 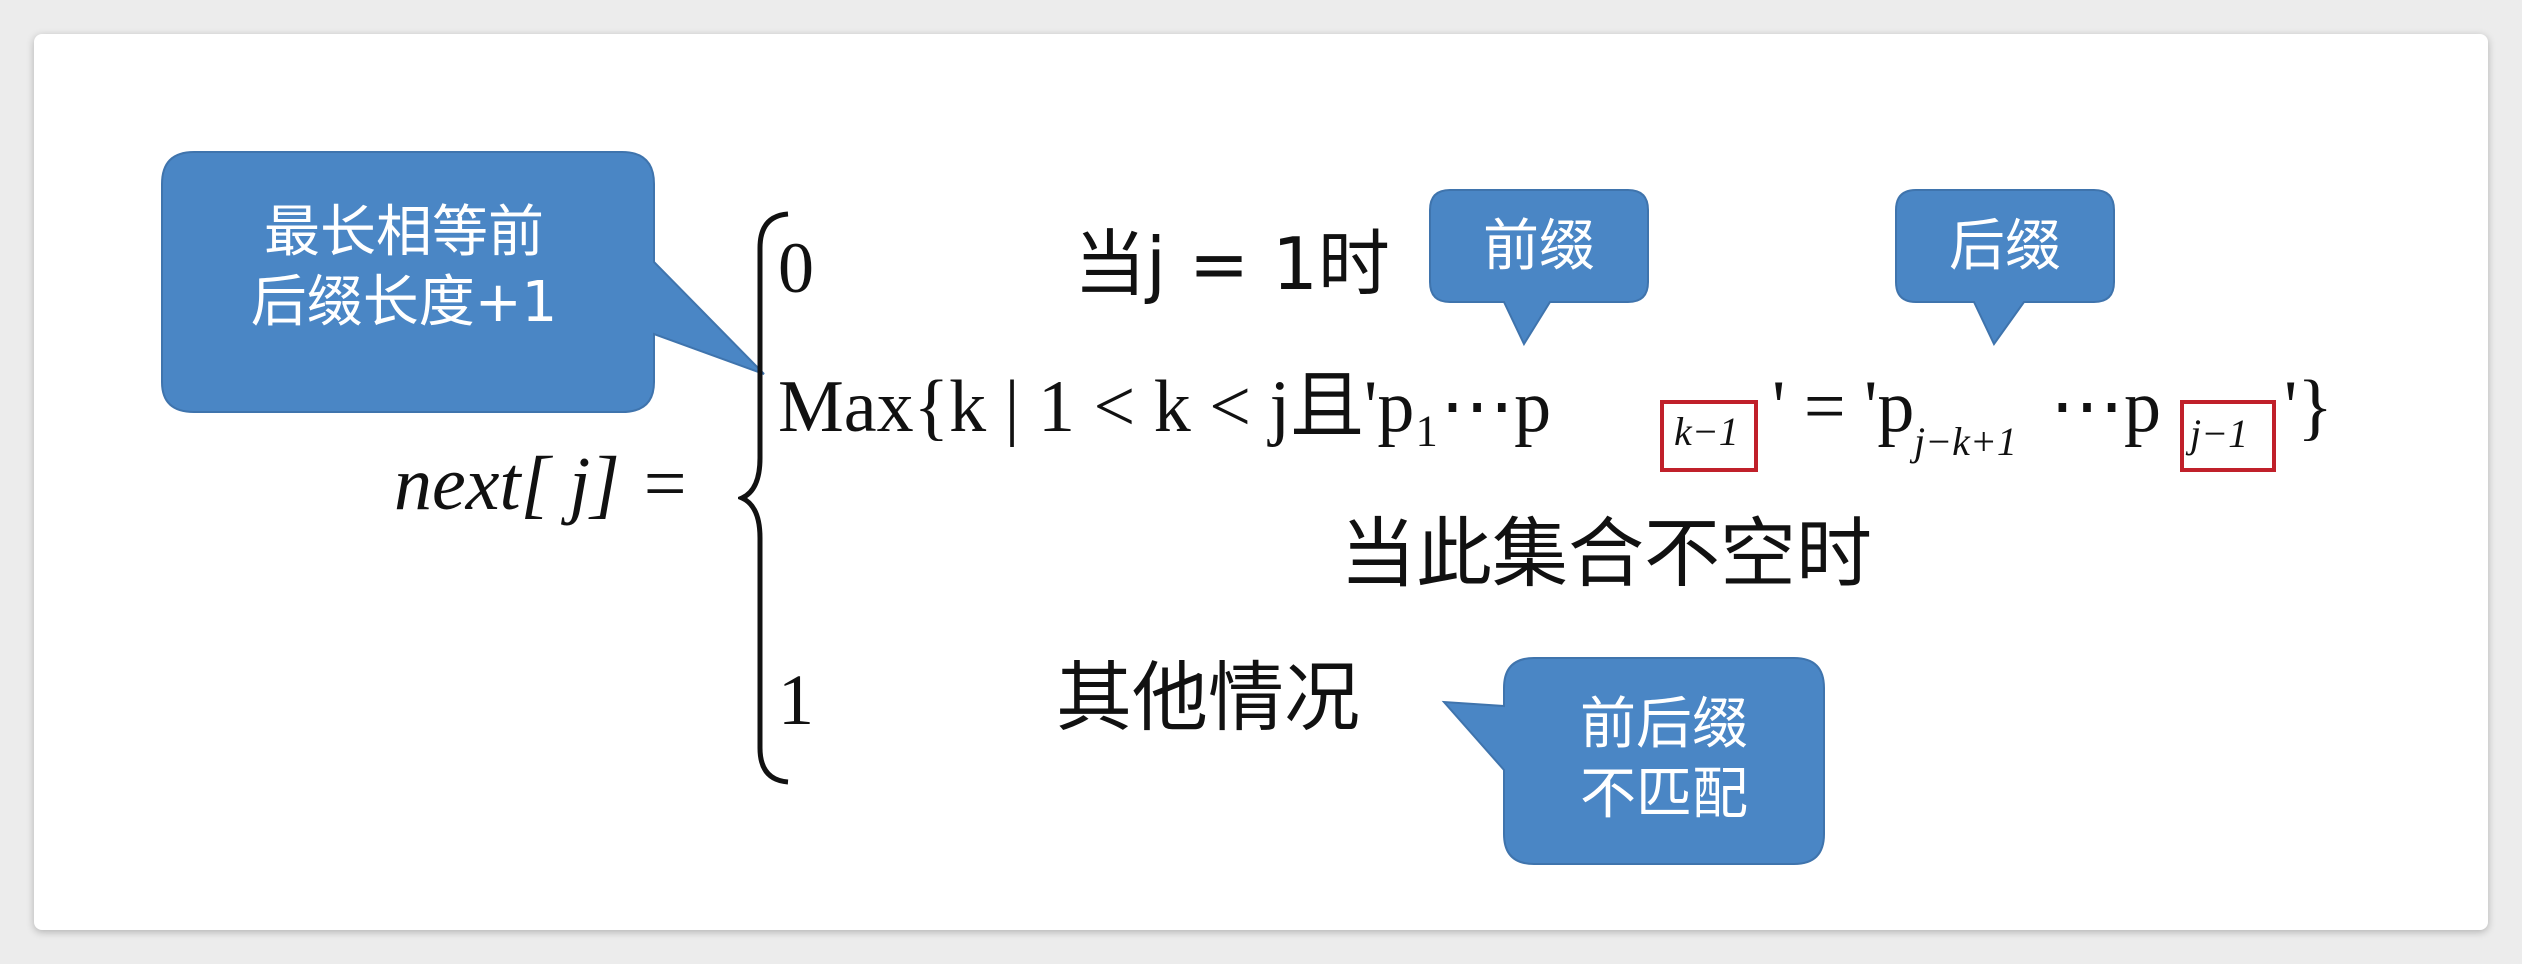 What do you see at coordinates (2105, 407) in the screenshot?
I see `case-max-dots: ⋯p` at bounding box center [2105, 407].